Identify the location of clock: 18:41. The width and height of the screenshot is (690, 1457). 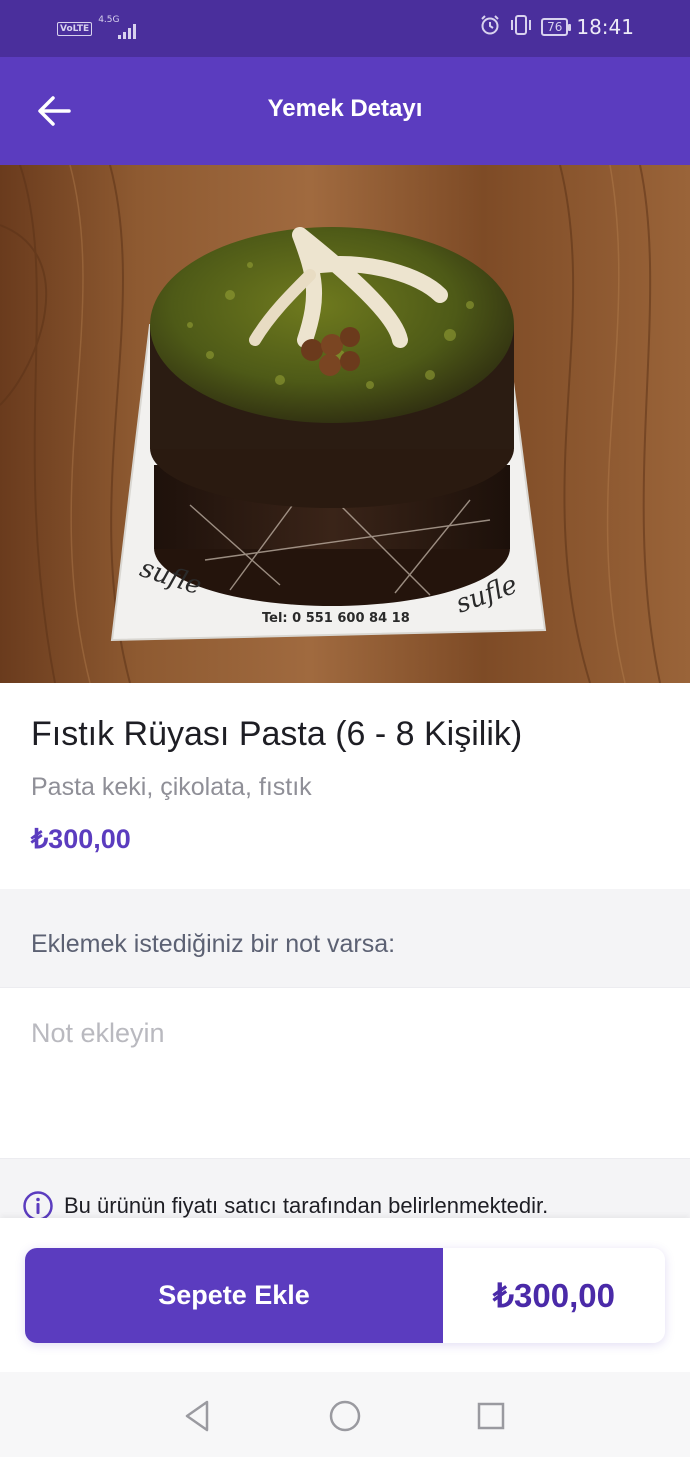
(605, 27).